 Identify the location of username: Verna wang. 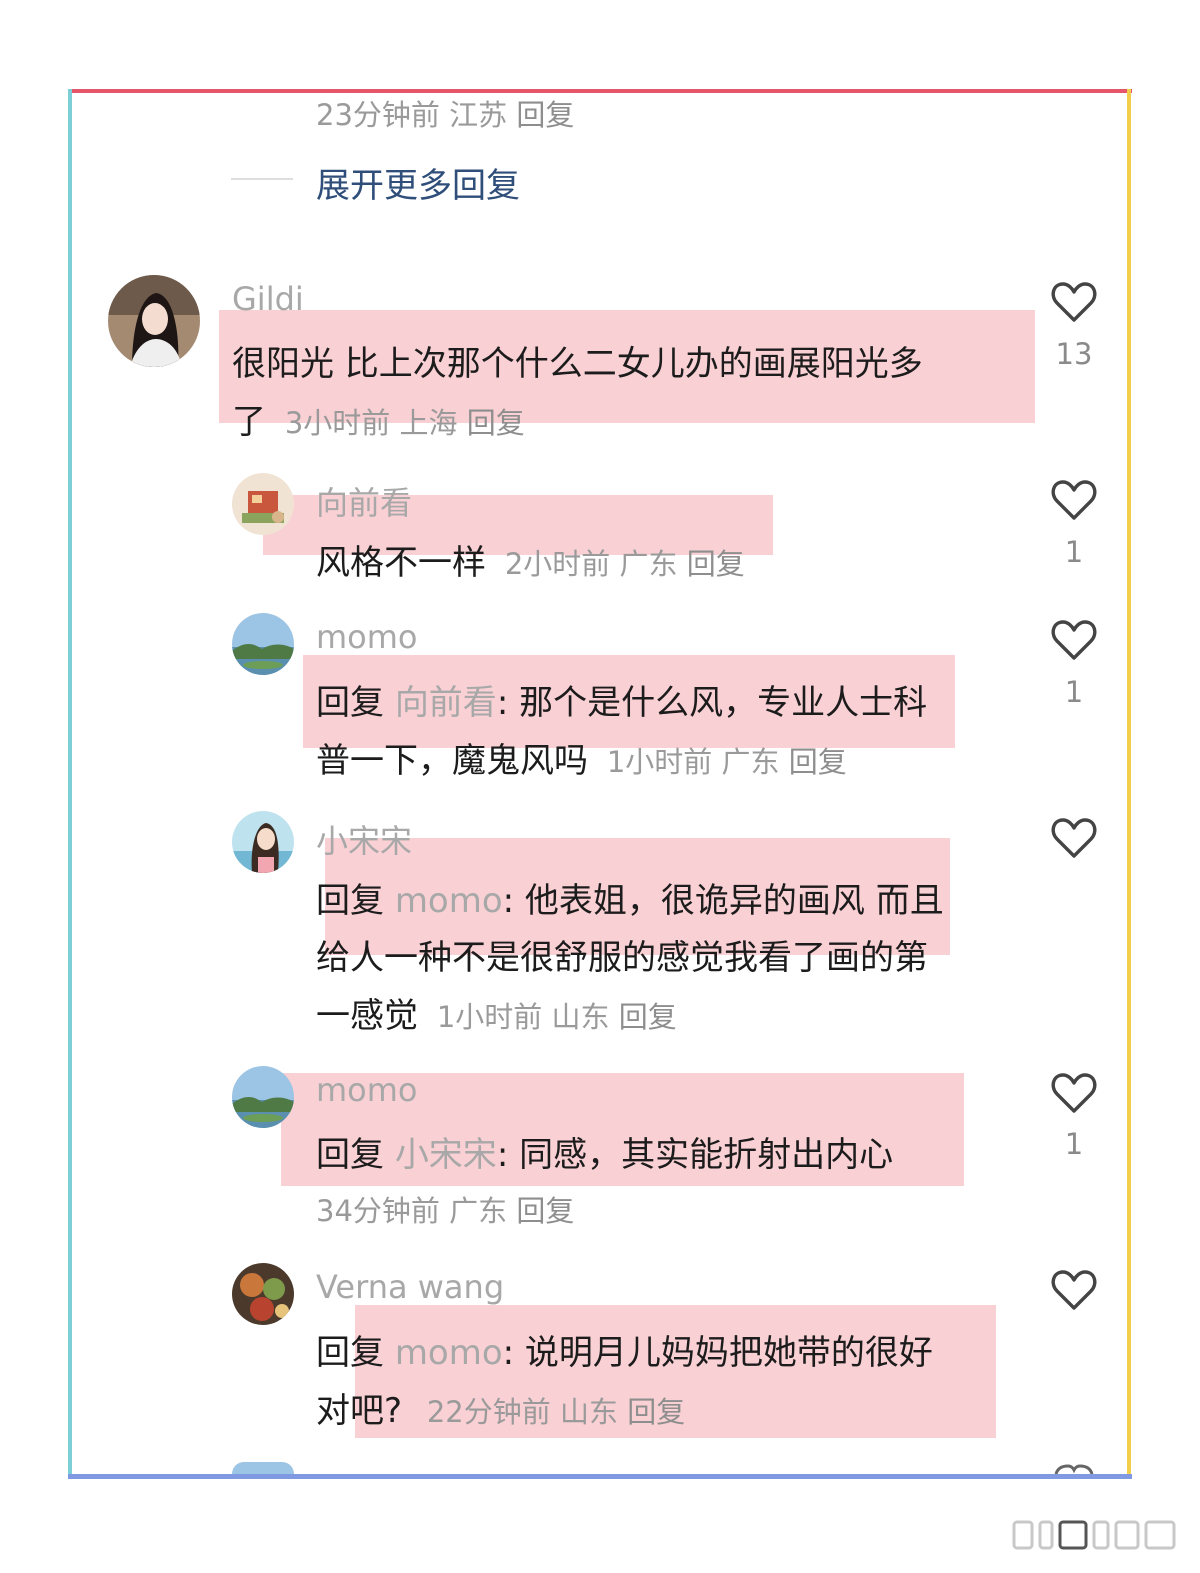
(410, 1287).